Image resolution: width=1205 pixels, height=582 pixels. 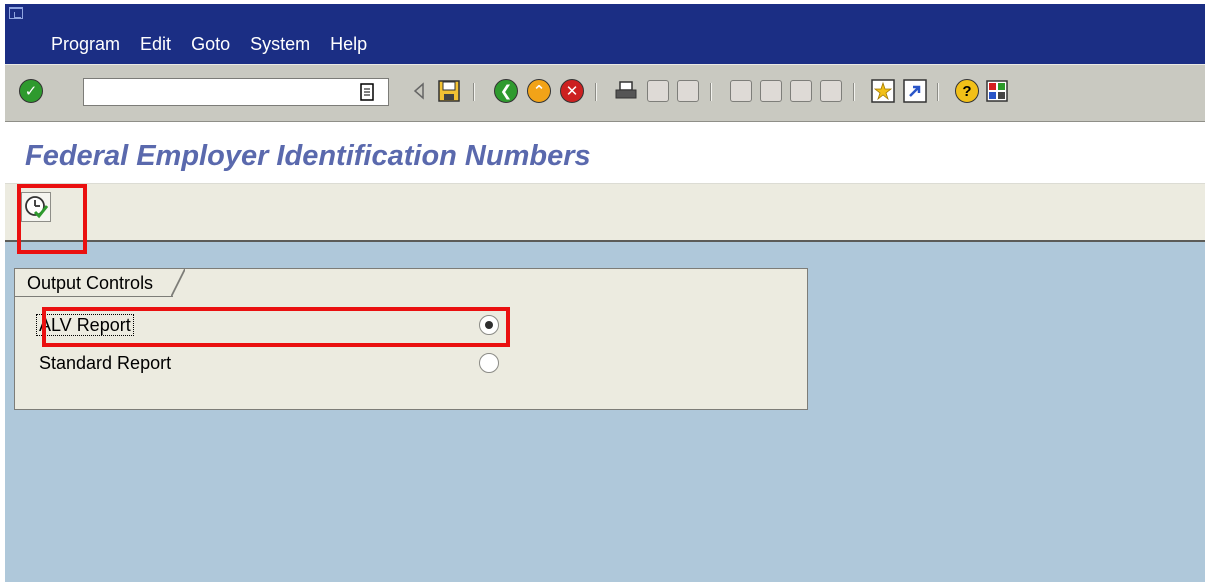 I want to click on title-bar: Federal Employer Identification Numbers, so click(x=605, y=153).